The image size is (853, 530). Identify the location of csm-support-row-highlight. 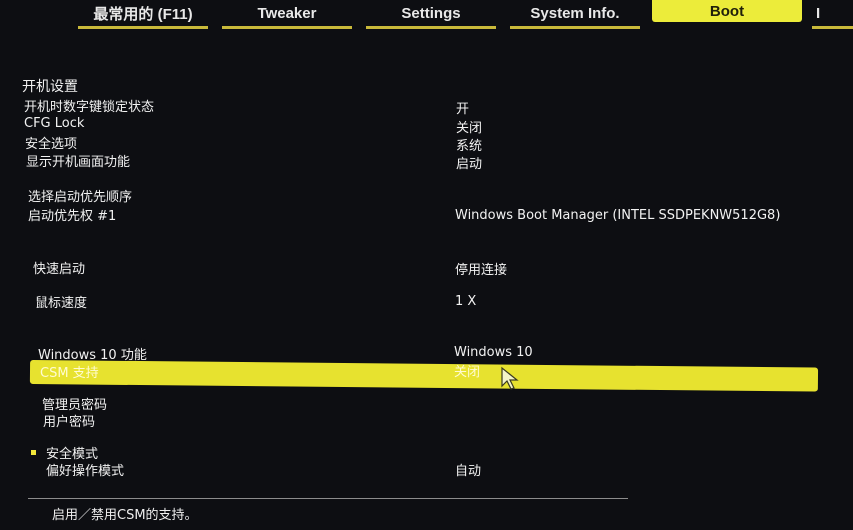
(424, 376).